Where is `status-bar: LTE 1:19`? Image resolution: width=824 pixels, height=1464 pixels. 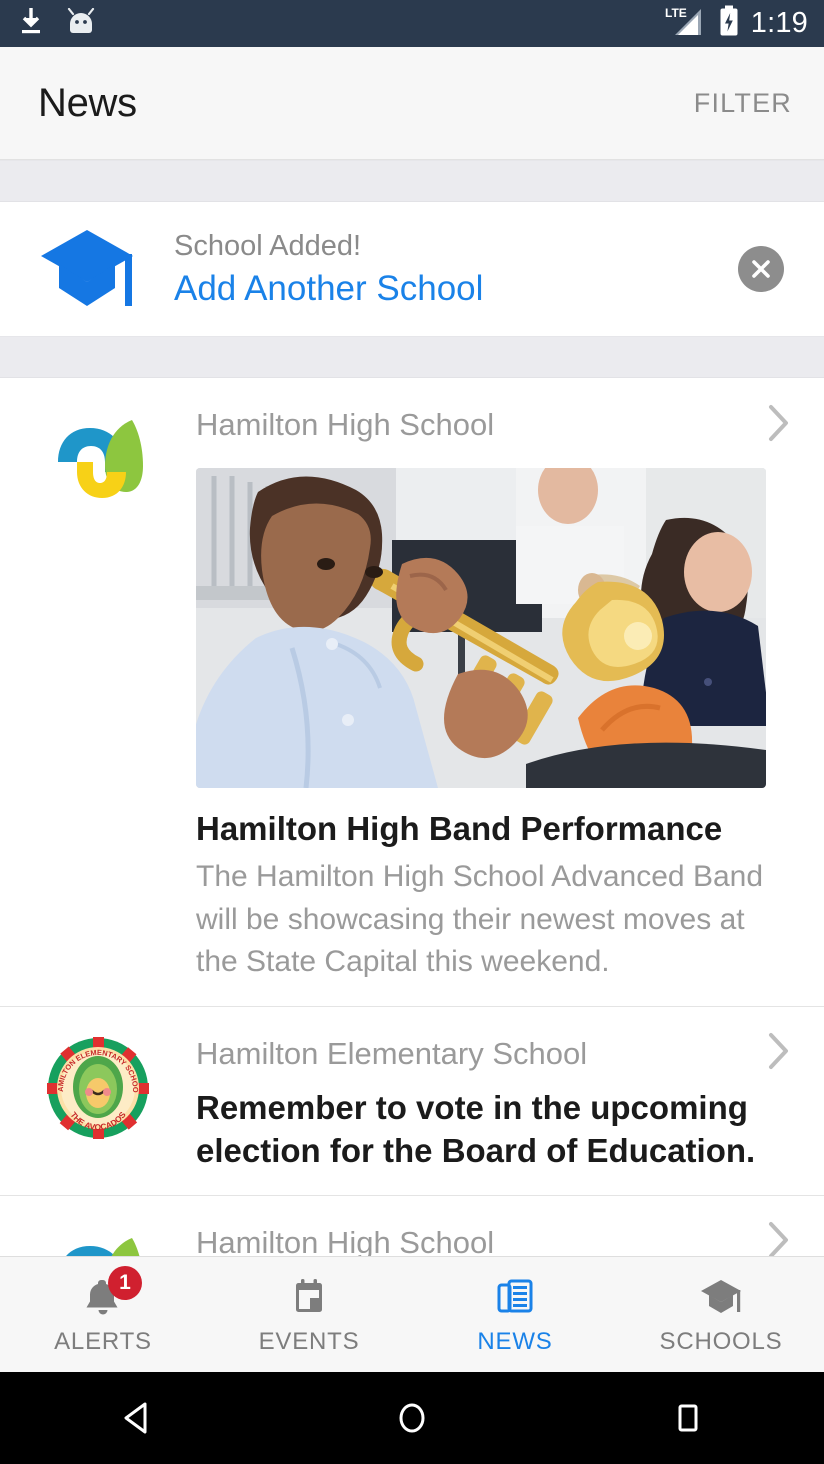
status-bar: LTE 1:19 is located at coordinates (412, 23).